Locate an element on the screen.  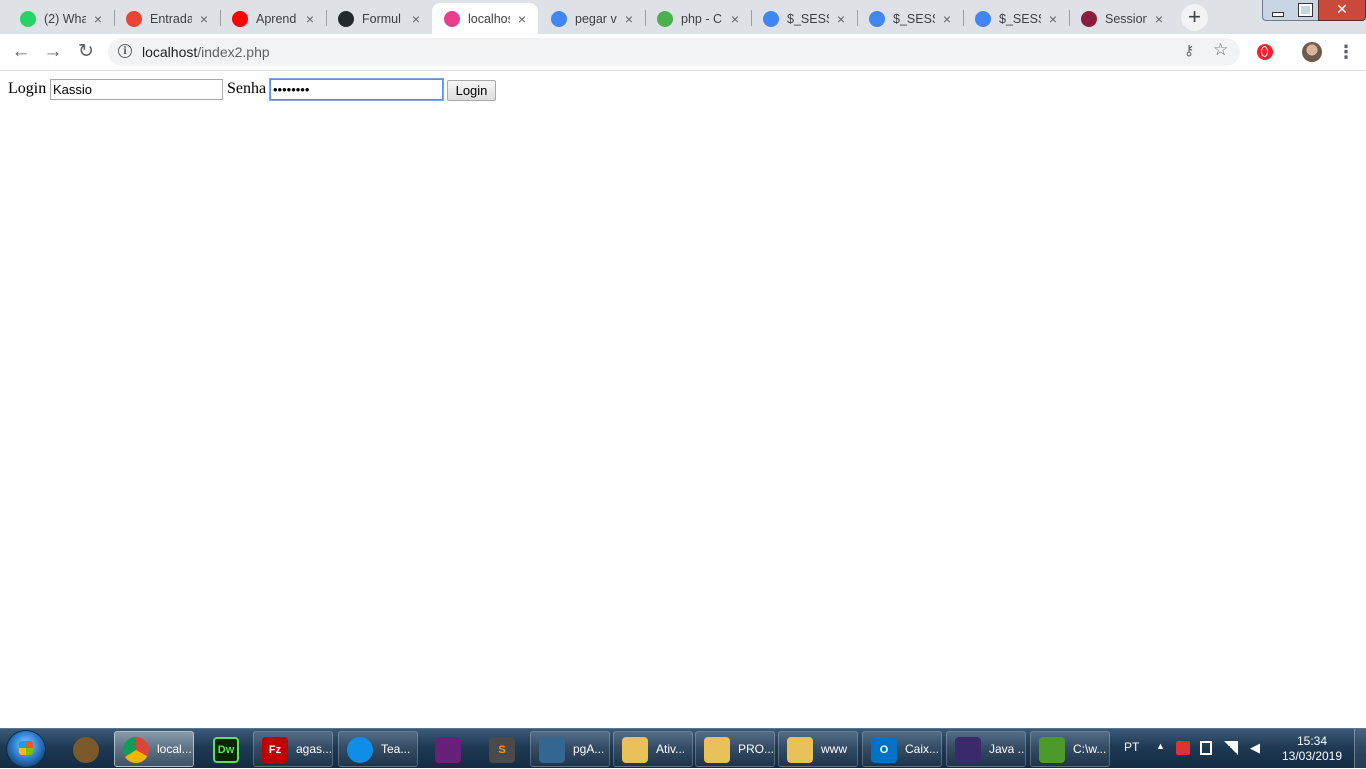
window-minimize-button is located at coordinates (1277, 10).